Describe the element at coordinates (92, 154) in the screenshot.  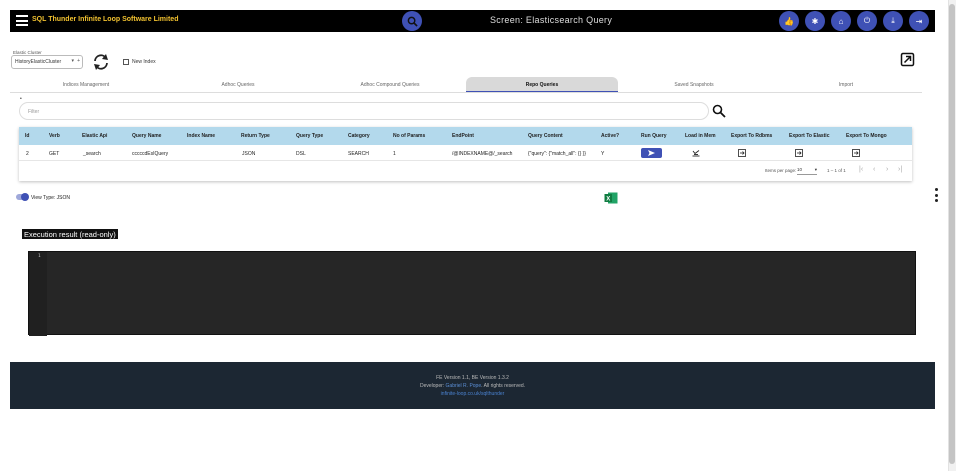
I see `cell-elastic-api: _search` at that location.